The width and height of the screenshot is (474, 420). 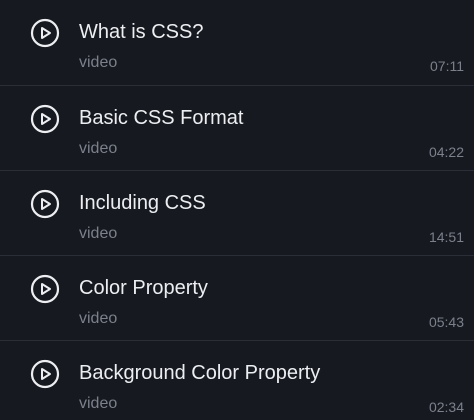 I want to click on lesson-duration: 14:51, so click(x=446, y=237).